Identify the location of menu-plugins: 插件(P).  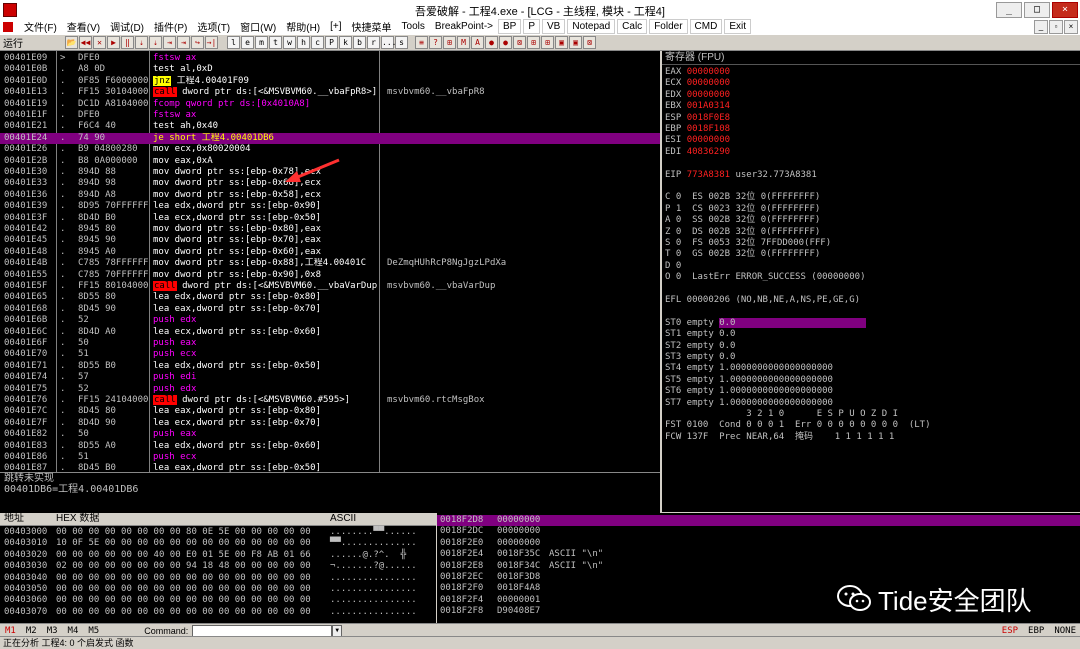
(170, 26).